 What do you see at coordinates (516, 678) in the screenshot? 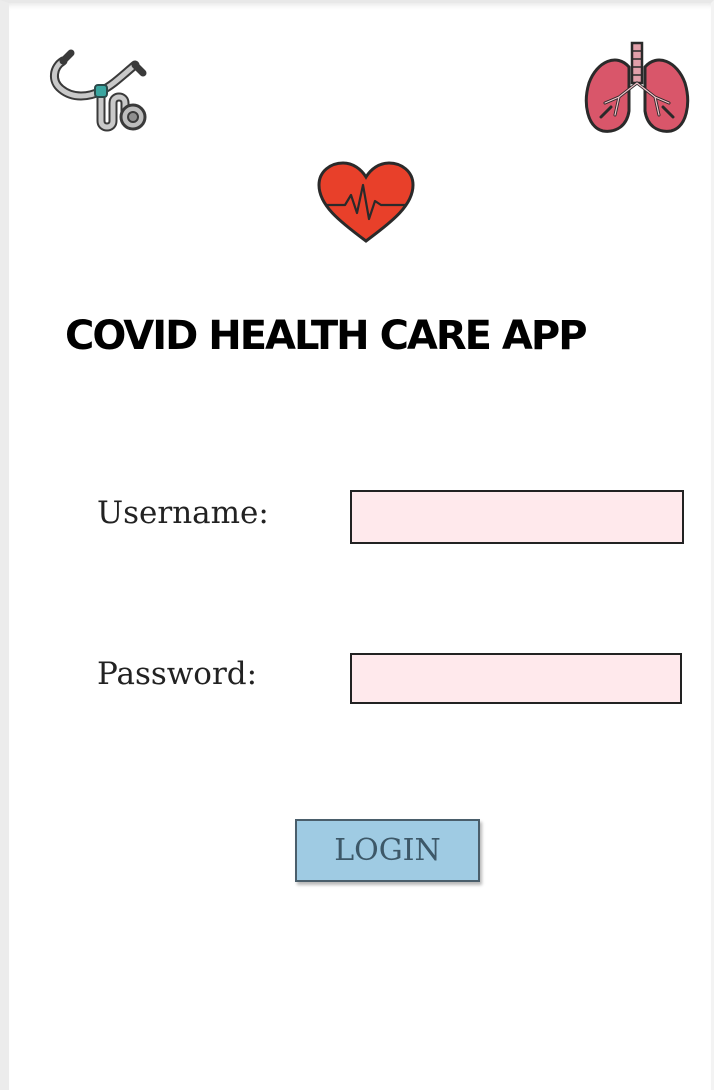
I see `password-input` at bounding box center [516, 678].